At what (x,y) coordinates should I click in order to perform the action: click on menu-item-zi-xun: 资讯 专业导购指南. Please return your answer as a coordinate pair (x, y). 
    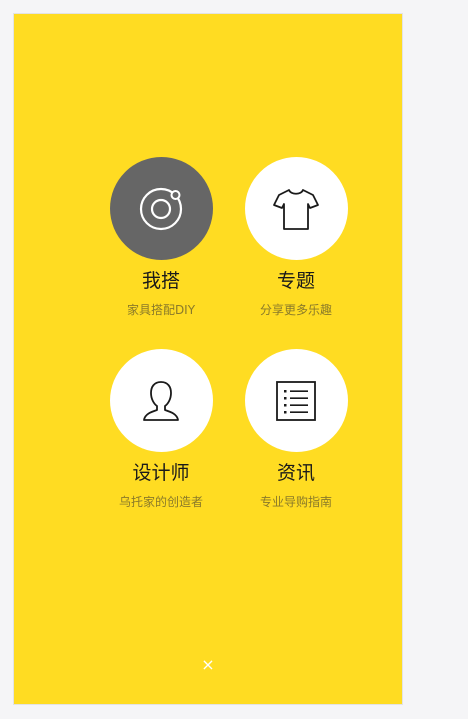
    Looking at the image, I should click on (296, 429).